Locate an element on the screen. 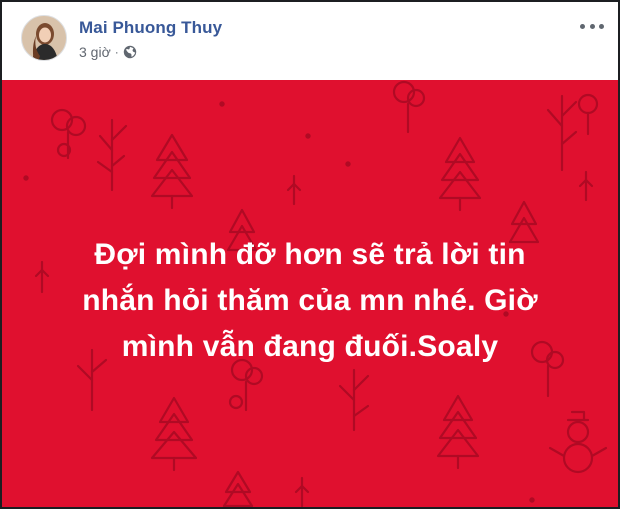  post-meta: 3 giờ · is located at coordinates (108, 52).